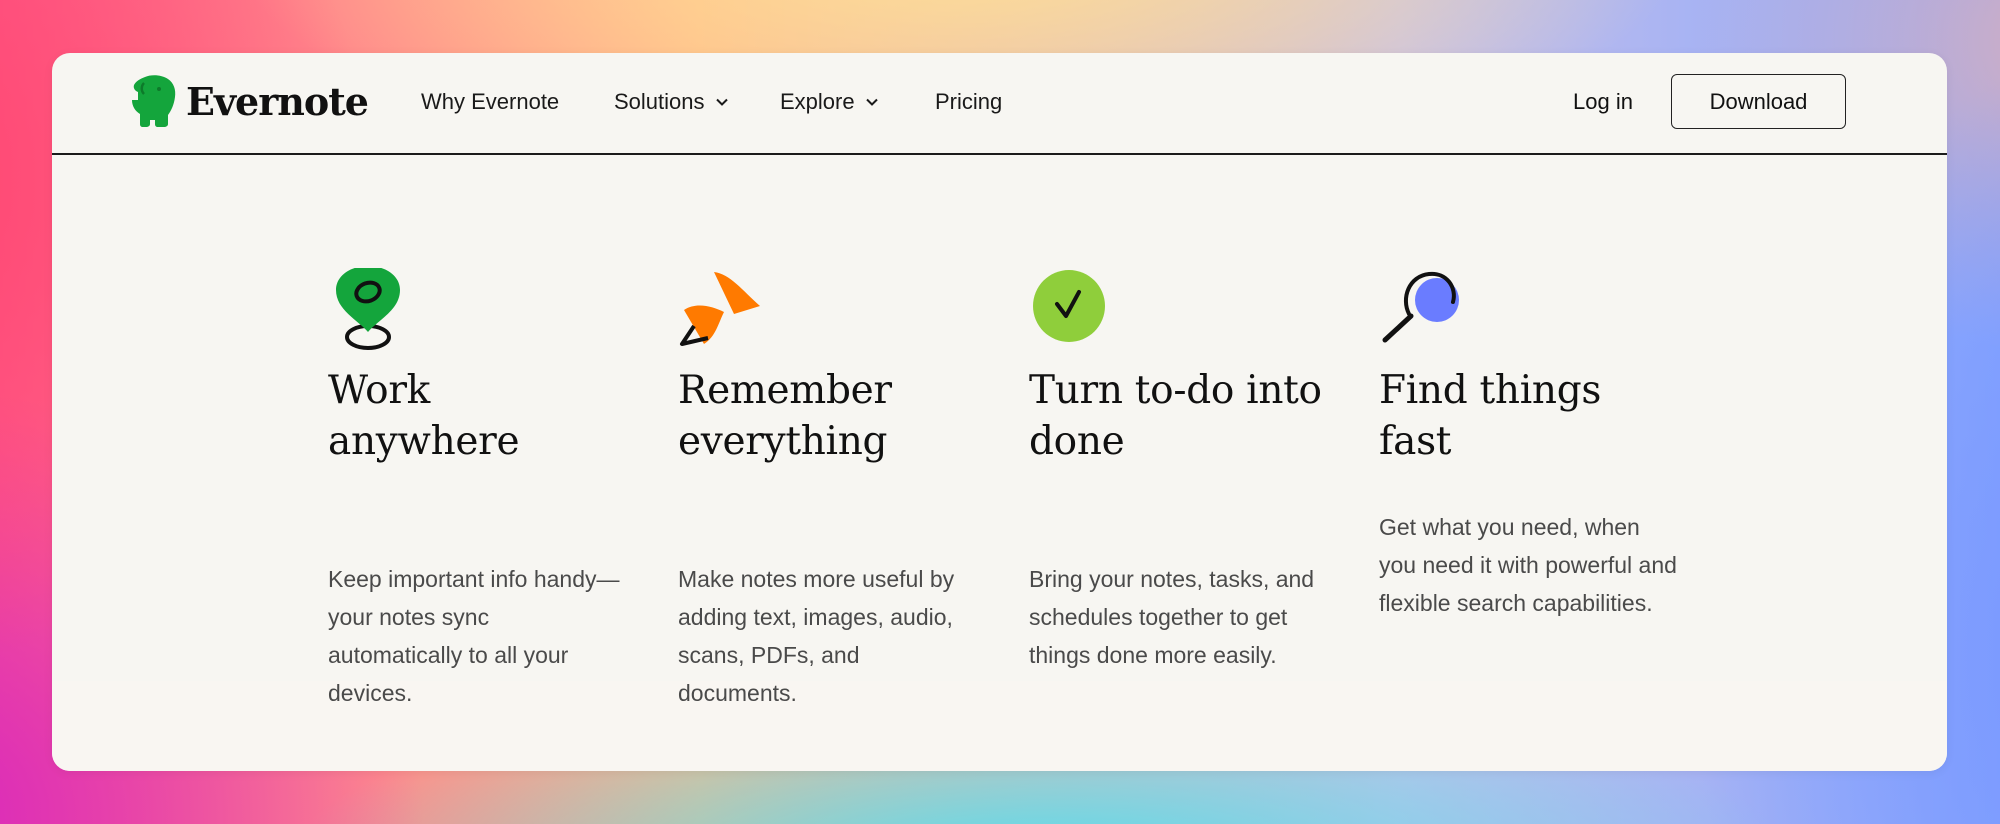  Describe the element at coordinates (720, 309) in the screenshot. I see `push-pin-icon` at that location.